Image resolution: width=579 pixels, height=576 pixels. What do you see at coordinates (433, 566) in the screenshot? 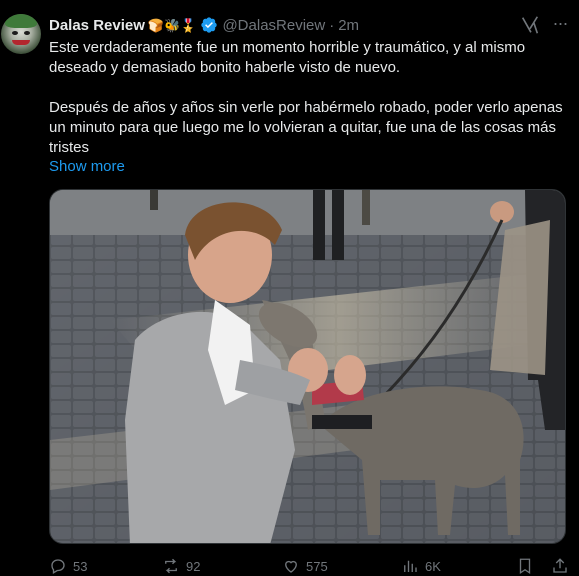
I see `views-count: 6K` at bounding box center [433, 566].